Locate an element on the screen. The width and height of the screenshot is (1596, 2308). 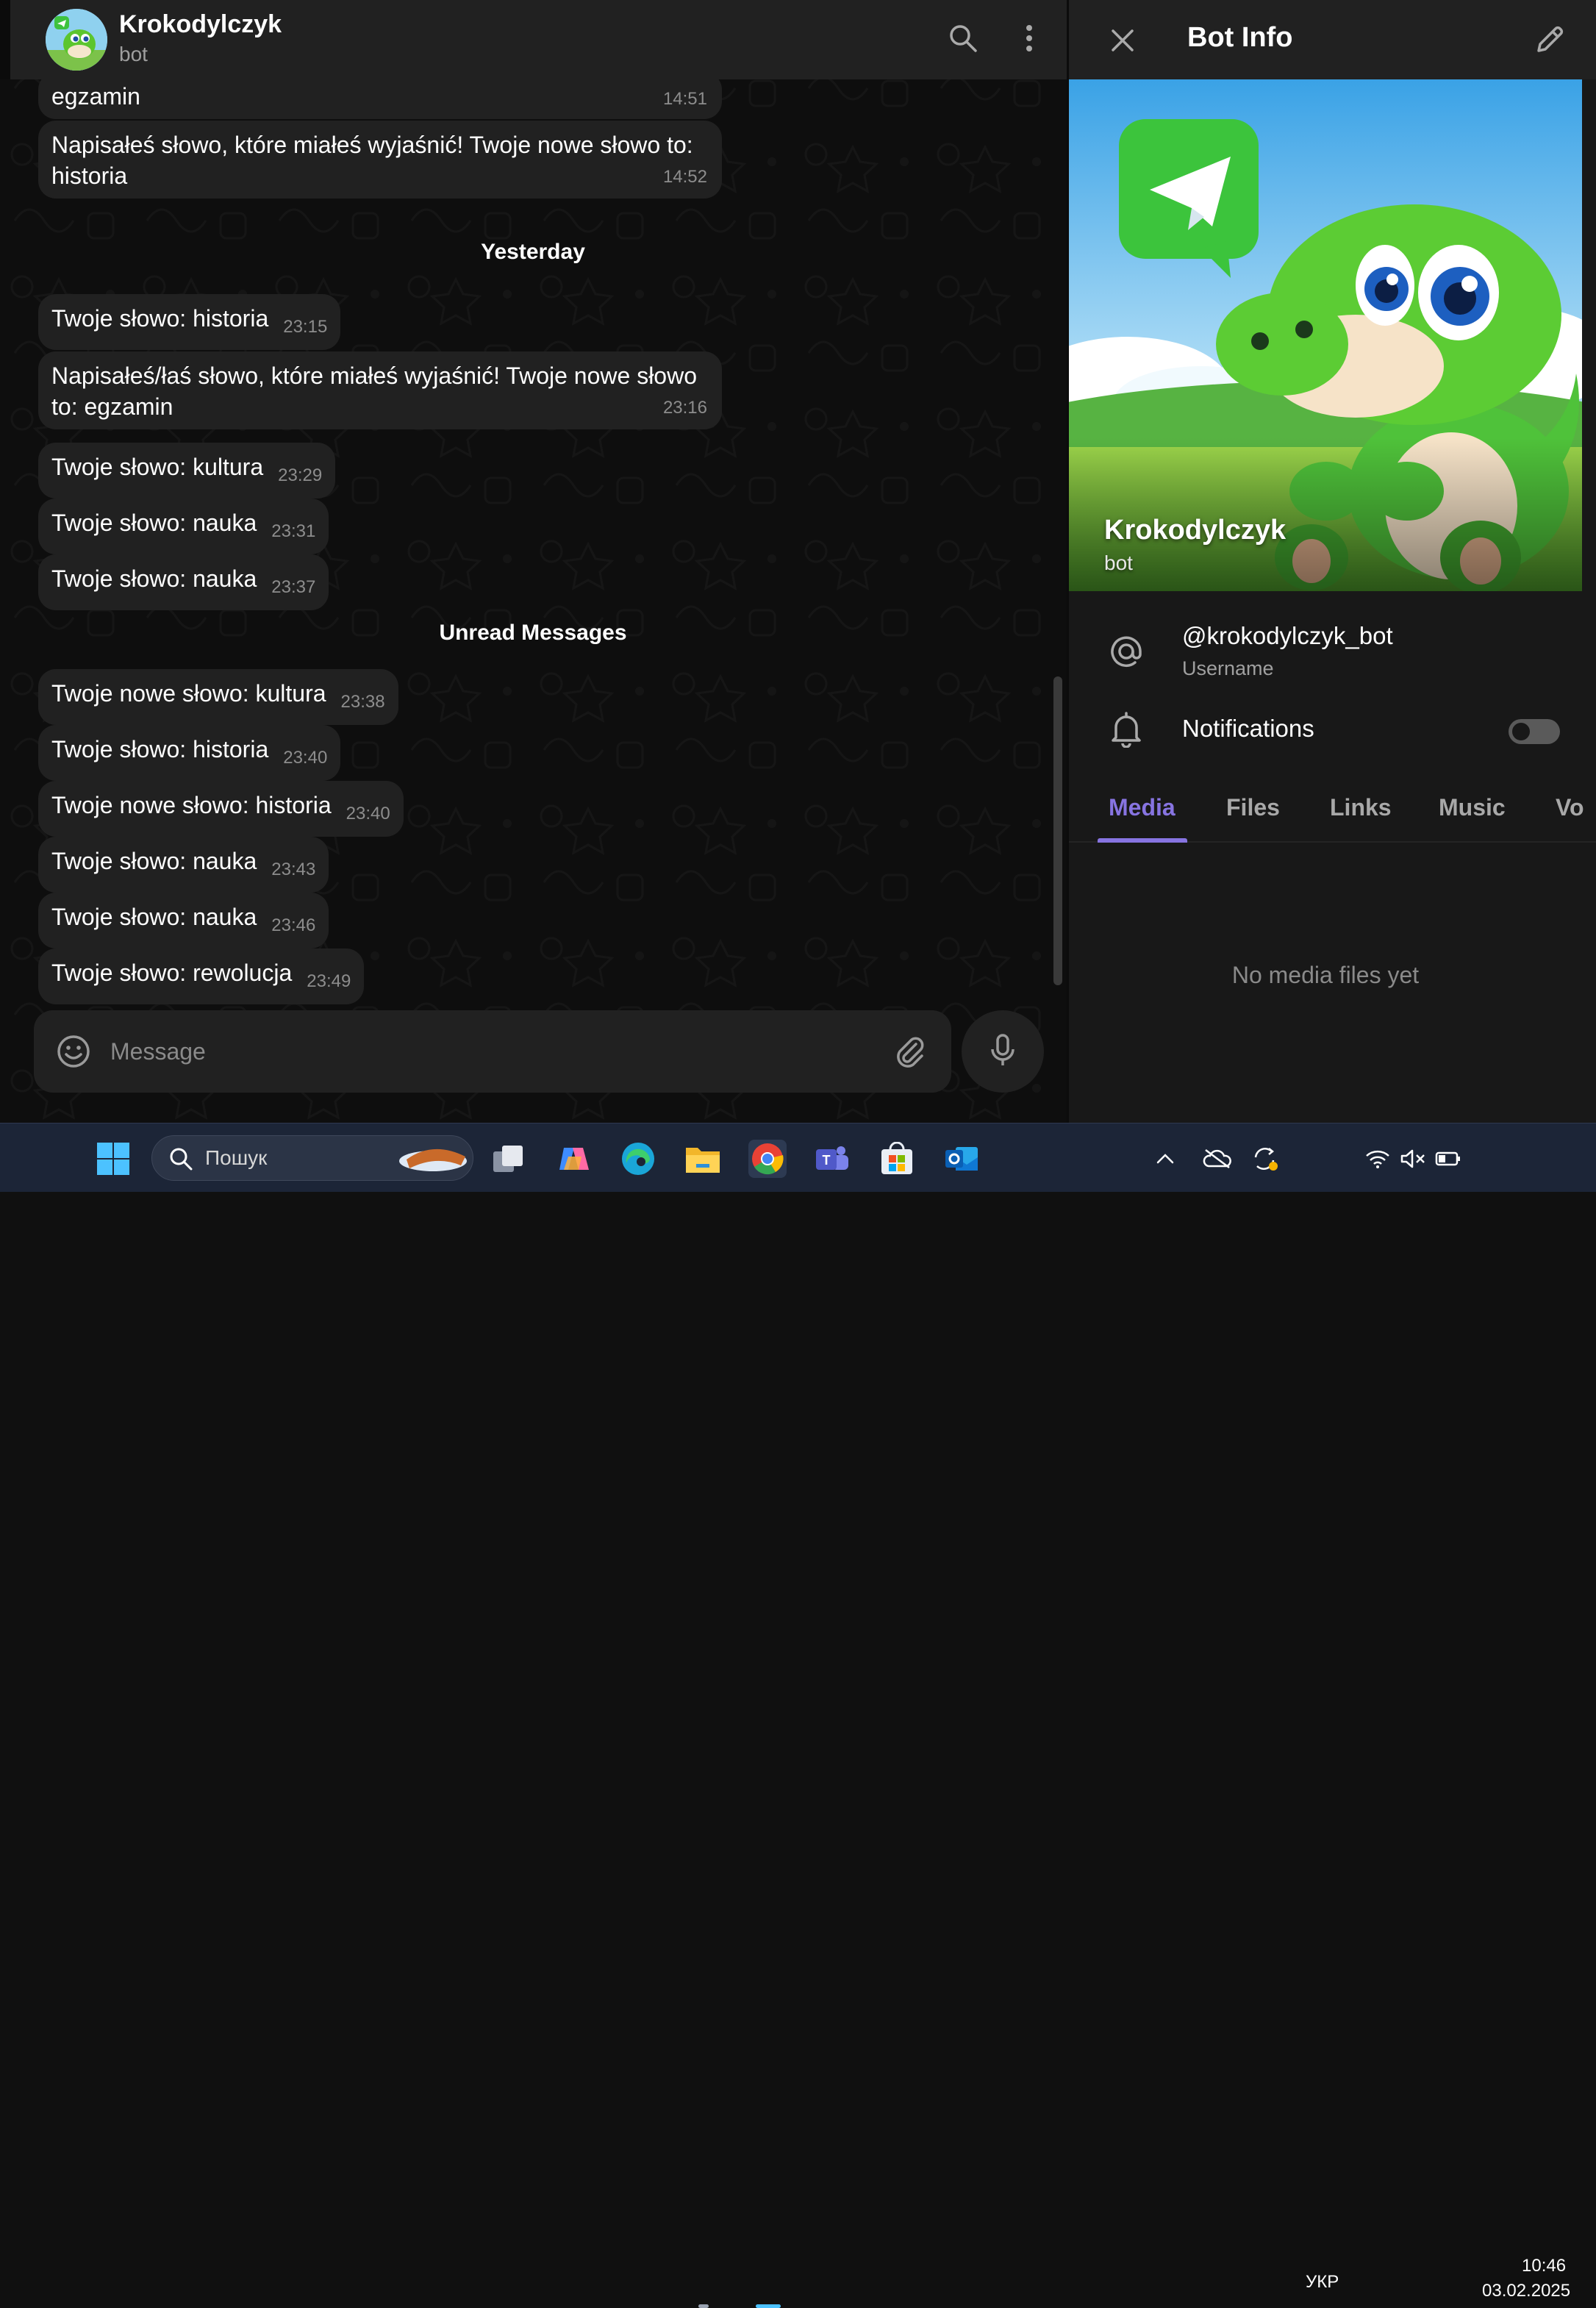
chat-subtitle: bot is located at coordinates (133, 54).